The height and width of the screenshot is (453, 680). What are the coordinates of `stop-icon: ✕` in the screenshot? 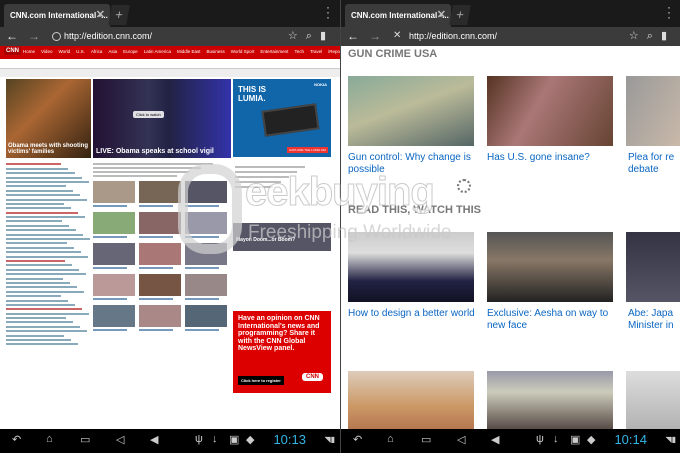 It's located at (397, 35).